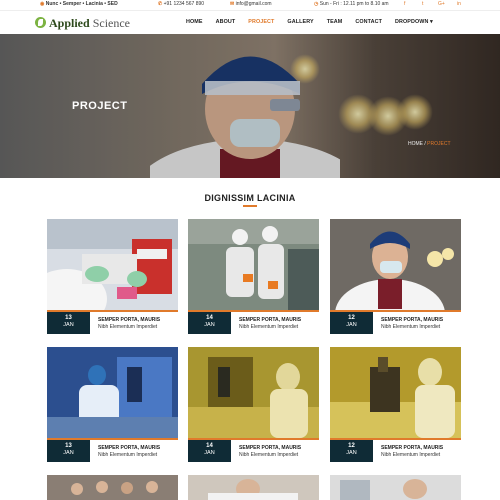 The image size is (500, 500). I want to click on brand-name-bold: Applied, so click(69, 23).